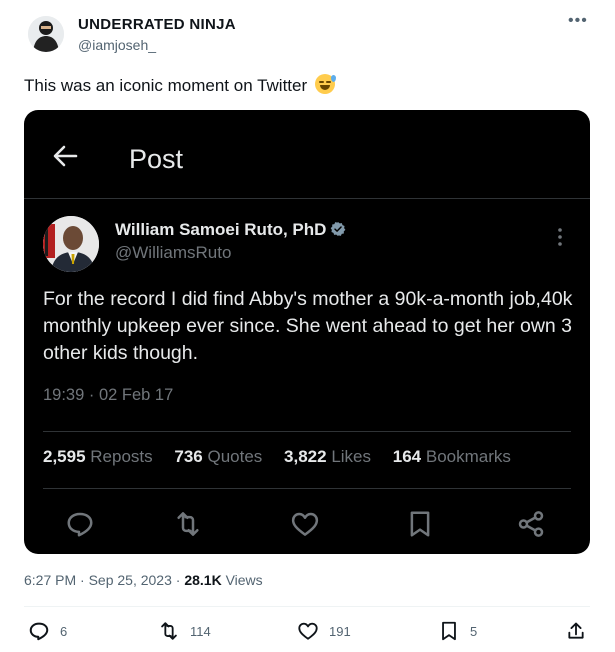  I want to click on embedded-author-handle: @WilliamsRuto, so click(173, 252).